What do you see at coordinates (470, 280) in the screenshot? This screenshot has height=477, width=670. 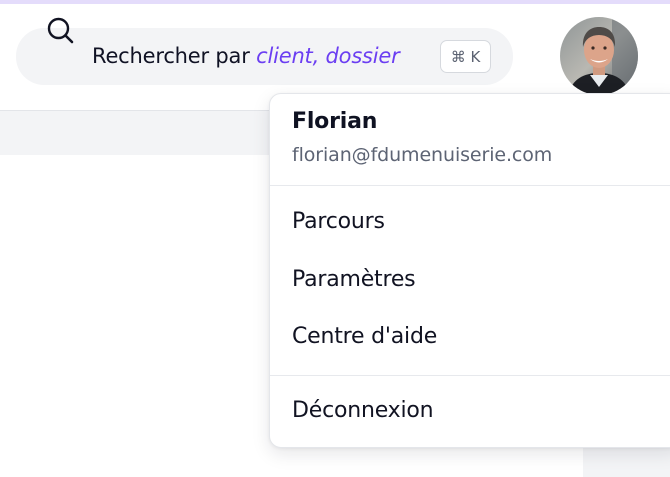 I see `menu-item-parametres: Paramètres` at bounding box center [470, 280].